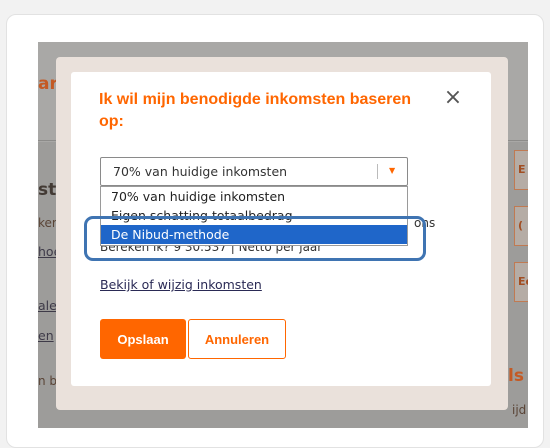 The image size is (550, 448). What do you see at coordinates (181, 284) in the screenshot?
I see `view-edit-income-link: Bekijk of wijzig inkomsten` at bounding box center [181, 284].